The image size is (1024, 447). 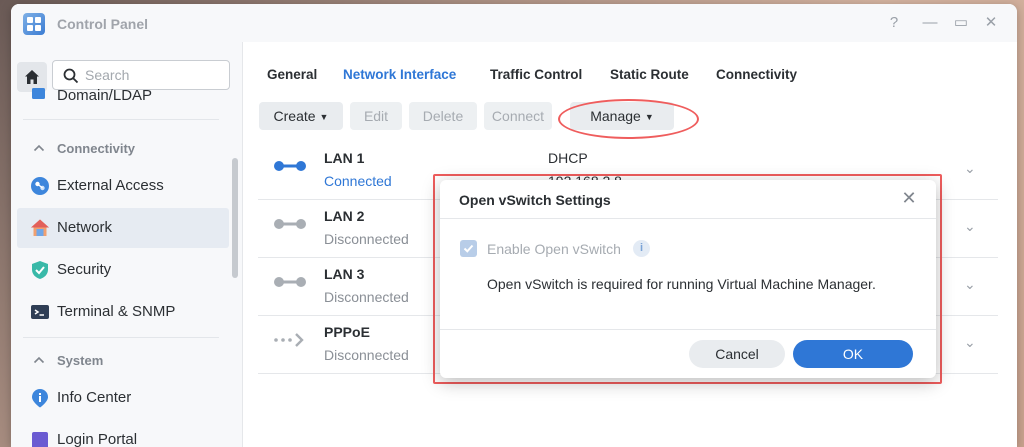 I want to click on interface-status: Connected, so click(x=358, y=181).